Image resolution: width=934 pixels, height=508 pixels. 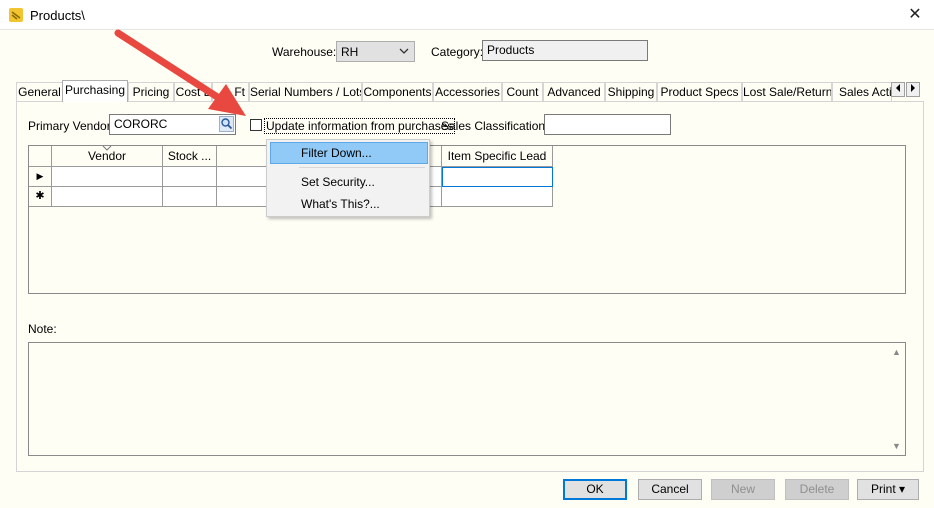 What do you see at coordinates (107, 156) in the screenshot?
I see `column-header-vendor: Vendor` at bounding box center [107, 156].